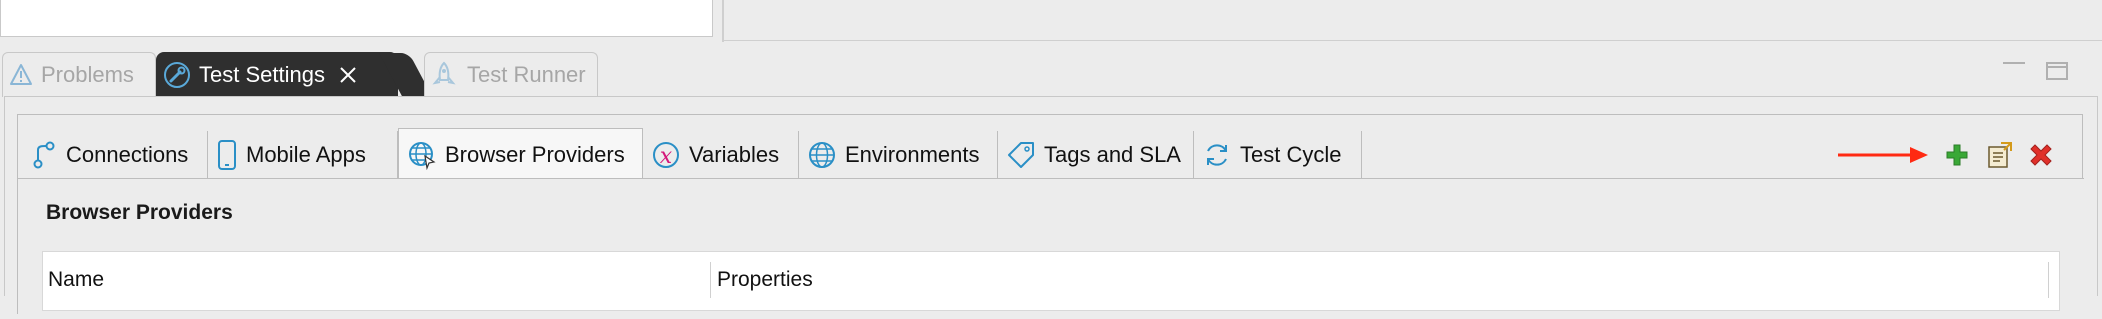  I want to click on tab-environments-label: Environments, so click(912, 154).